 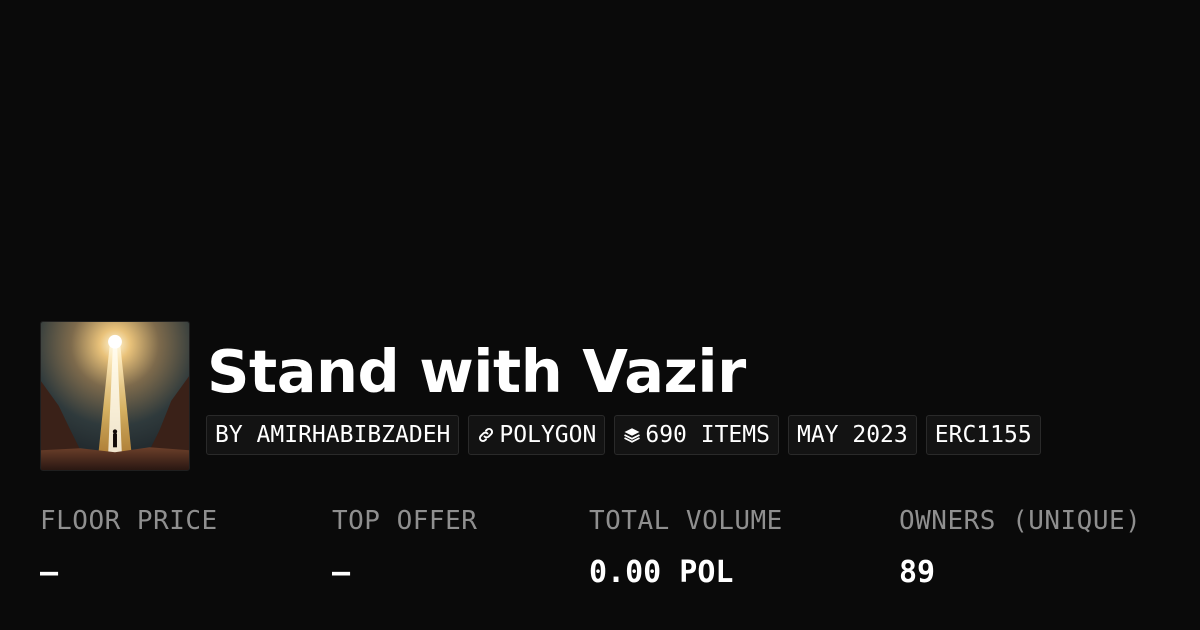 I want to click on tag-items: 690 ITEMS, so click(x=696, y=435).